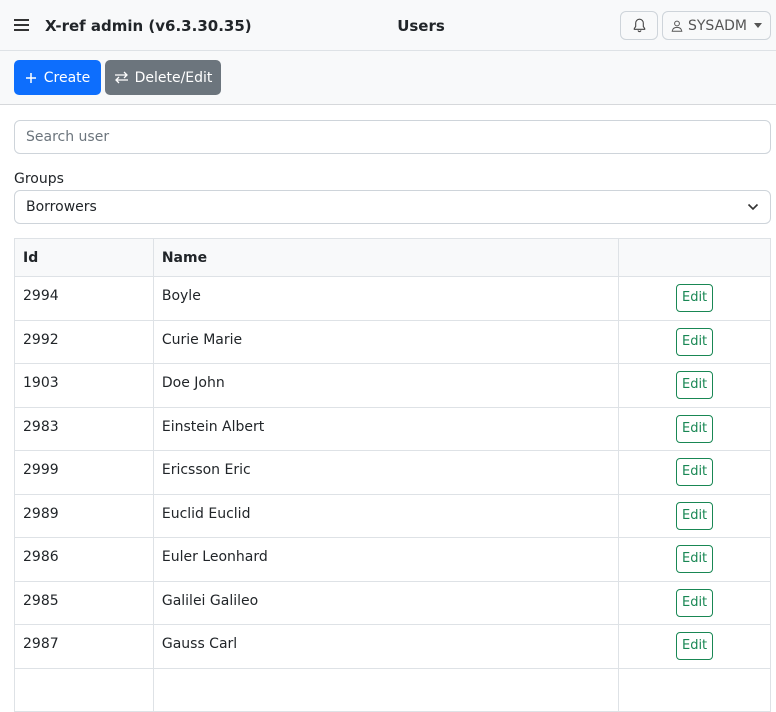 Image resolution: width=776 pixels, height=712 pixels. What do you see at coordinates (392, 207) in the screenshot?
I see `groups-select: Borrowers` at bounding box center [392, 207].